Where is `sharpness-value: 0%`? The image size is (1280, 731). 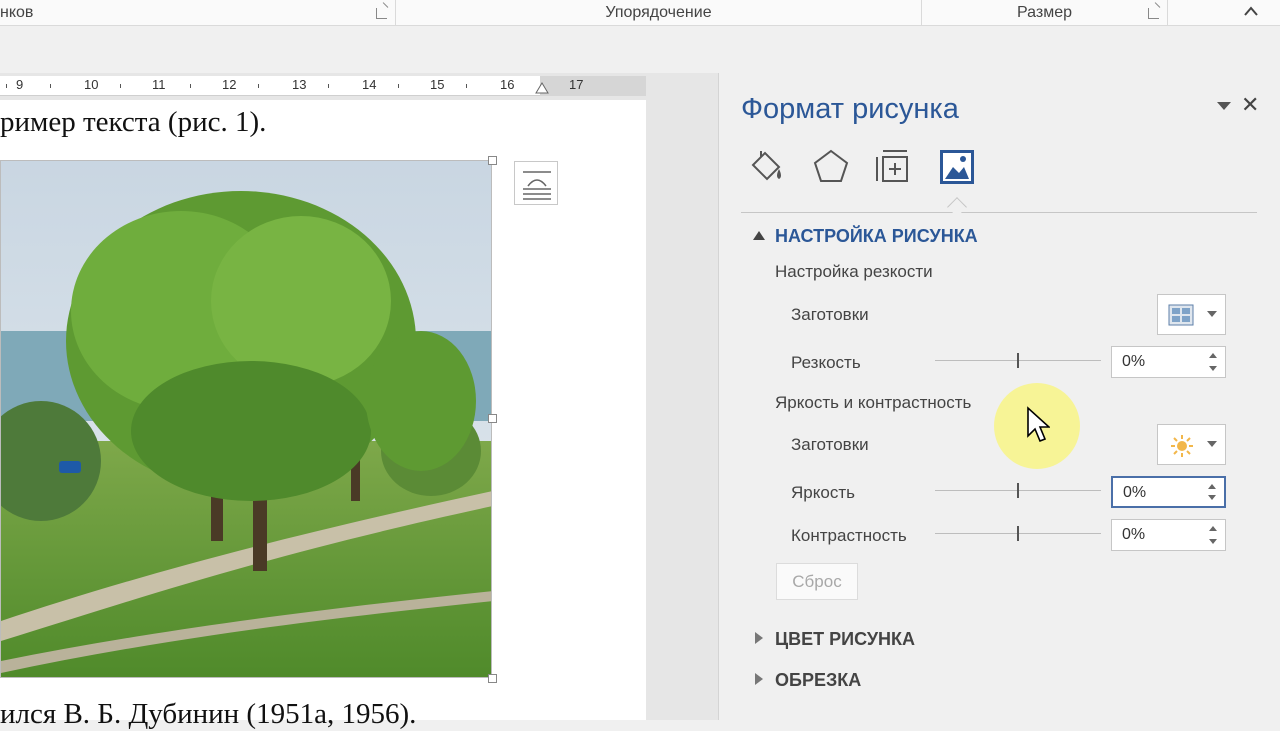 sharpness-value: 0% is located at coordinates (1134, 361).